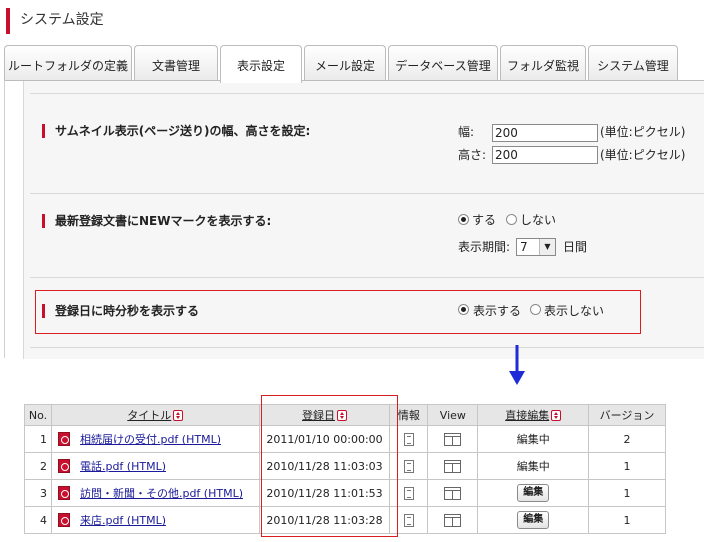 Image resolution: width=704 pixels, height=542 pixels. What do you see at coordinates (345, 63) in the screenshot?
I see `tab-mail-settings: メール設定` at bounding box center [345, 63].